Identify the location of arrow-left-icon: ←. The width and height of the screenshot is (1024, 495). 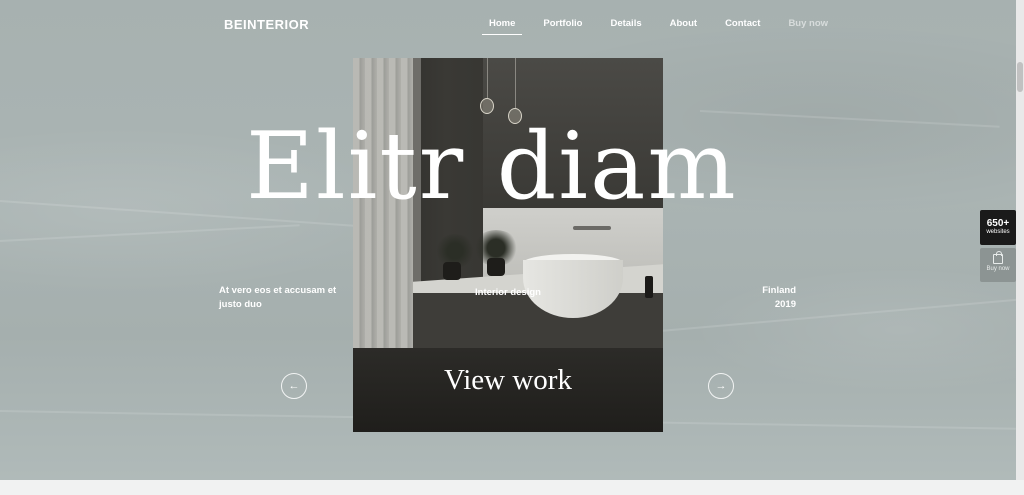
(294, 386).